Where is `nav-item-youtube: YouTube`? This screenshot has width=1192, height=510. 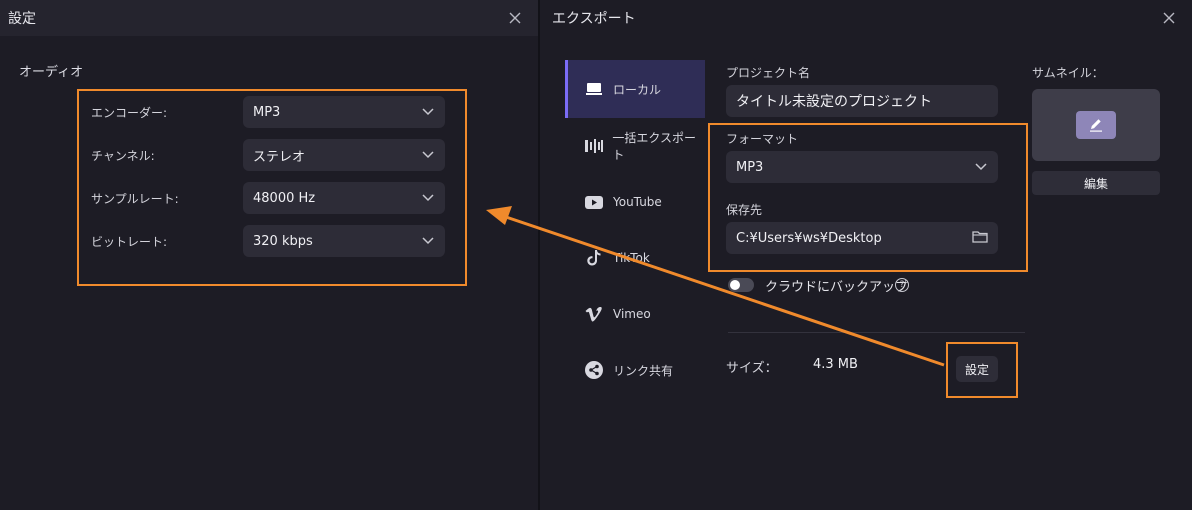 nav-item-youtube: YouTube is located at coordinates (635, 202).